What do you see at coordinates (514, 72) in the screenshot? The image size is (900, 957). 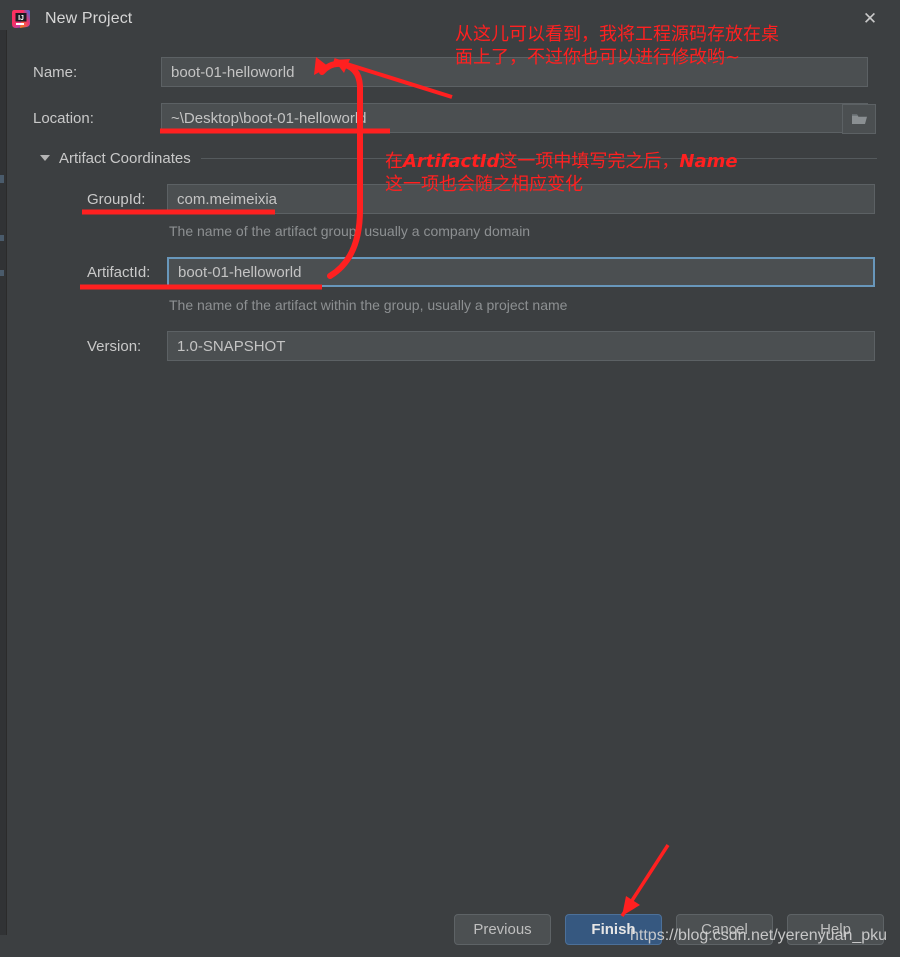 I see `name-input: boot-01-helloworld` at bounding box center [514, 72].